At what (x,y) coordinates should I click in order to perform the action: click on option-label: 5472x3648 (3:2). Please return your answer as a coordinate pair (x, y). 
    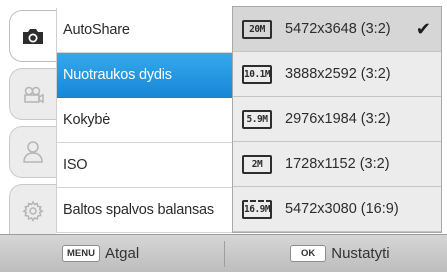
    Looking at the image, I should click on (338, 29).